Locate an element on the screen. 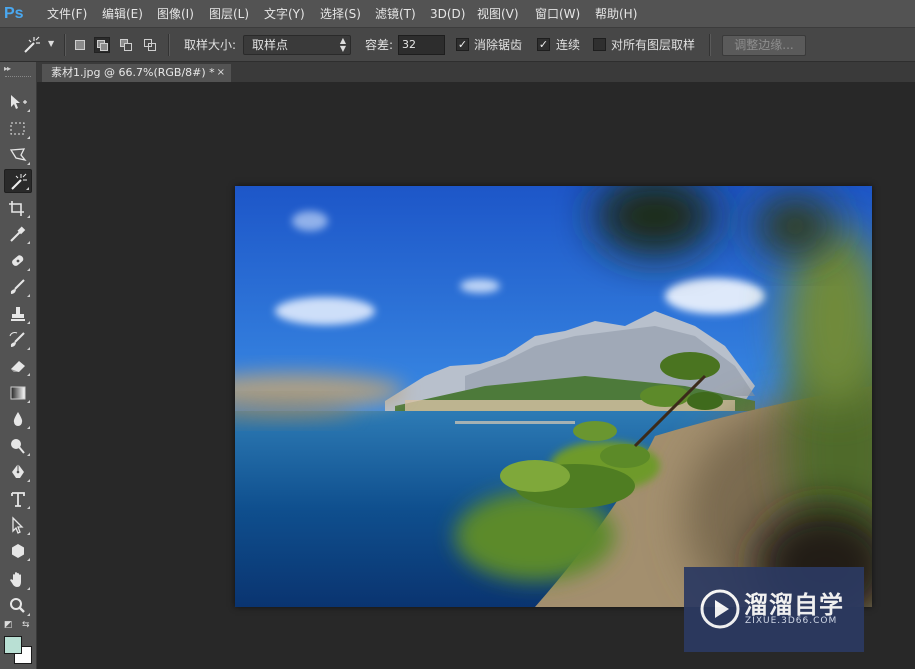 The height and width of the screenshot is (669, 915). close-icon: × is located at coordinates (221, 73).